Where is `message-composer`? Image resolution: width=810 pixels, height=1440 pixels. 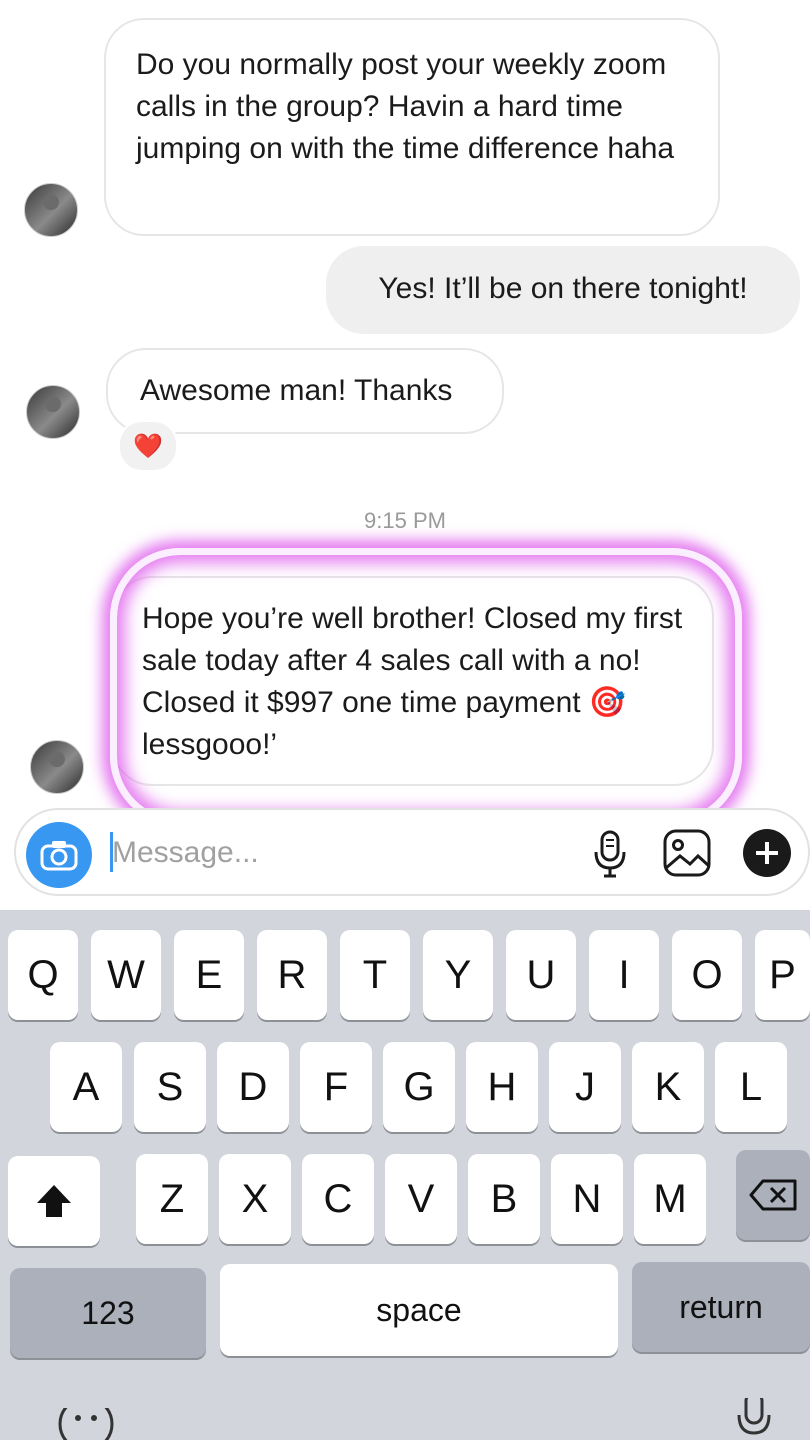
message-composer is located at coordinates (412, 852).